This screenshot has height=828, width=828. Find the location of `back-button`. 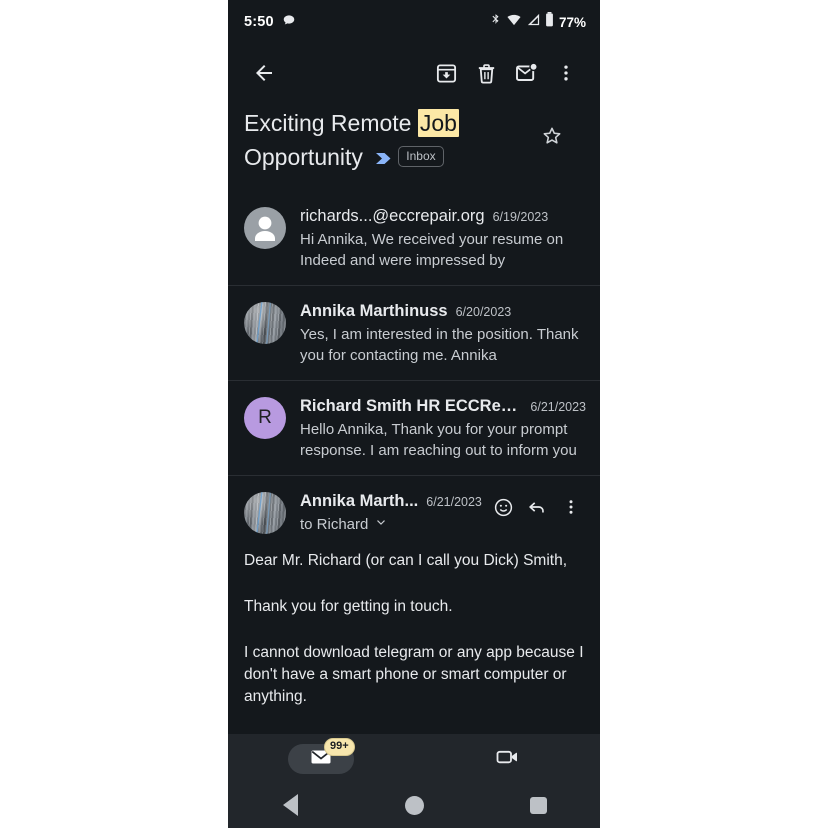

back-button is located at coordinates (264, 73).